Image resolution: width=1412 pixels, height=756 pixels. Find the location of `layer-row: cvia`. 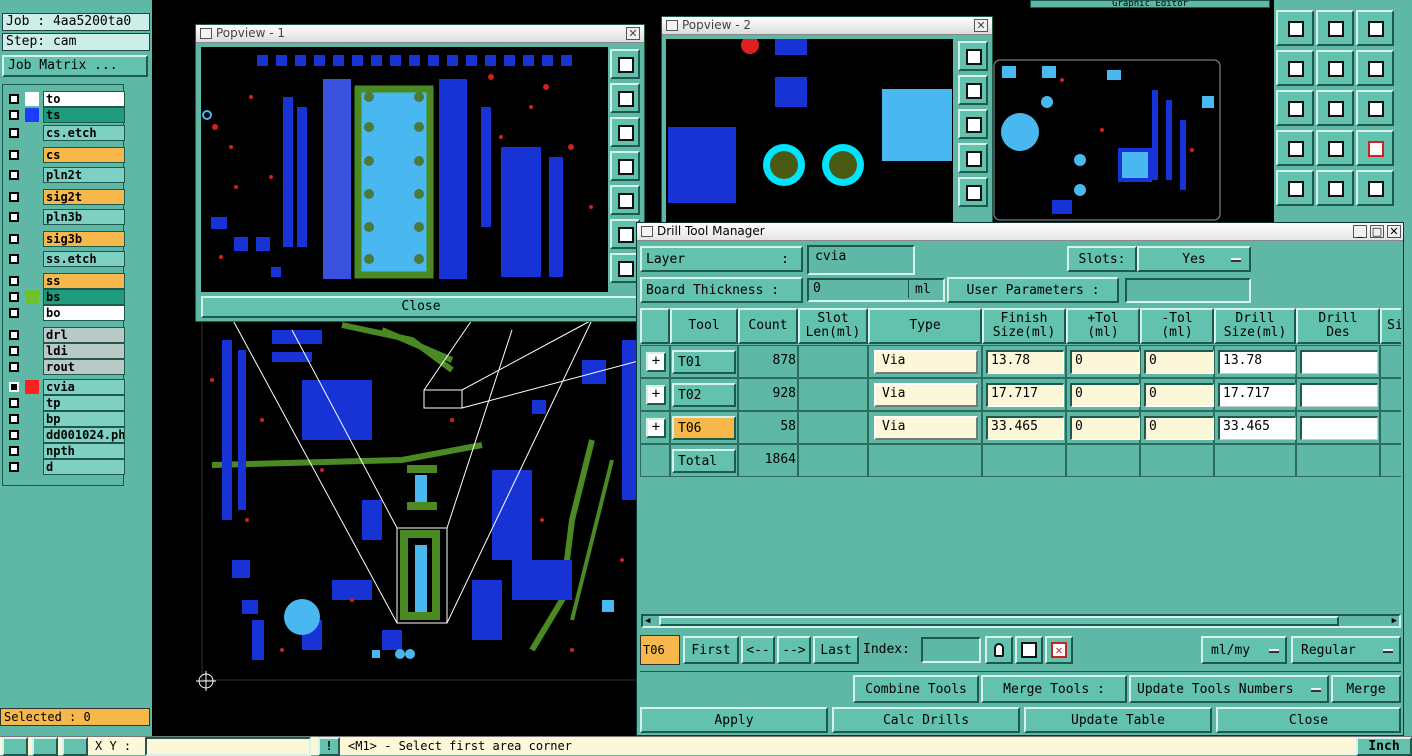

layer-row: cvia is located at coordinates (66, 387).